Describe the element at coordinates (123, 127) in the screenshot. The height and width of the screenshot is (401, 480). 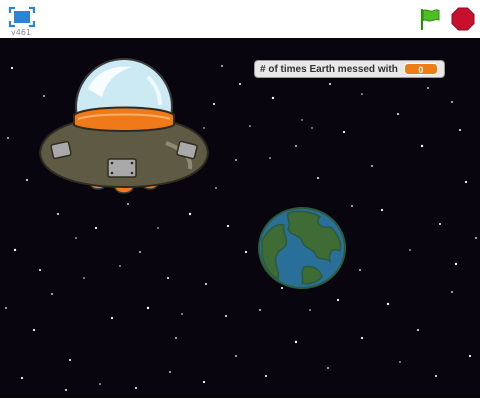
I see `ufo-sprite` at that location.